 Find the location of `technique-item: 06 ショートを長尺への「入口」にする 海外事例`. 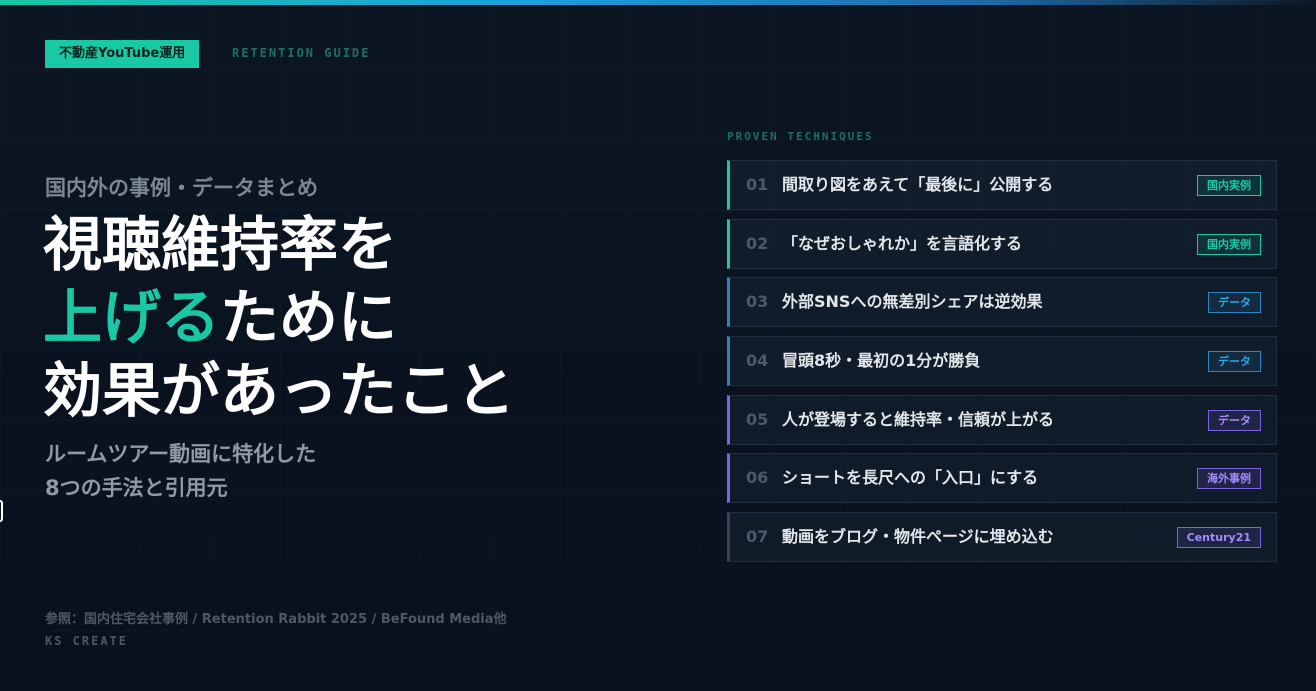

technique-item: 06 ショートを長尺への「入口」にする 海外事例 is located at coordinates (1002, 478).